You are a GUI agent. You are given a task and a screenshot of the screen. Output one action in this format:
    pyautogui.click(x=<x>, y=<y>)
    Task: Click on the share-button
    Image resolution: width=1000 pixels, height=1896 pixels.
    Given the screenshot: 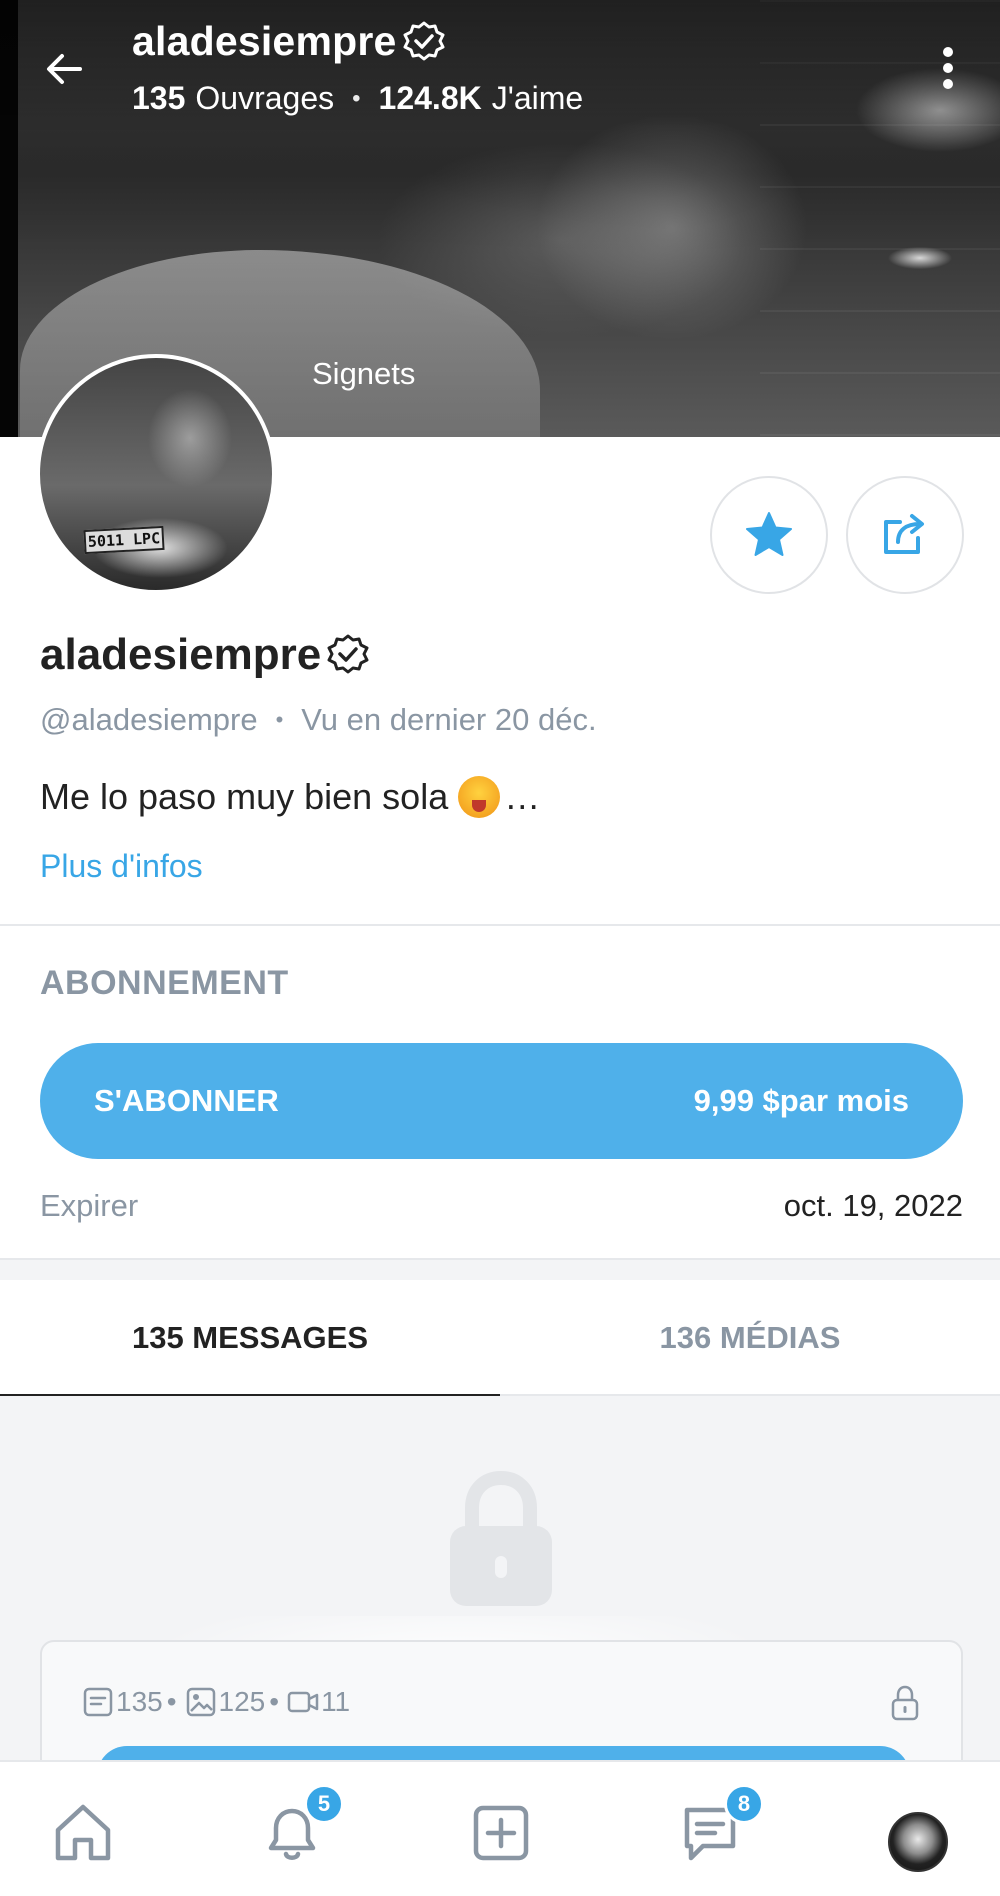 What is the action you would take?
    pyautogui.click(x=905, y=535)
    